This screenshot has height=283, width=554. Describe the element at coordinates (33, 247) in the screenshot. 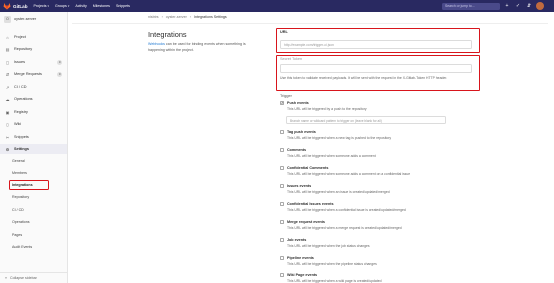

I see `settings-sub-audit-events: Audit Events` at that location.